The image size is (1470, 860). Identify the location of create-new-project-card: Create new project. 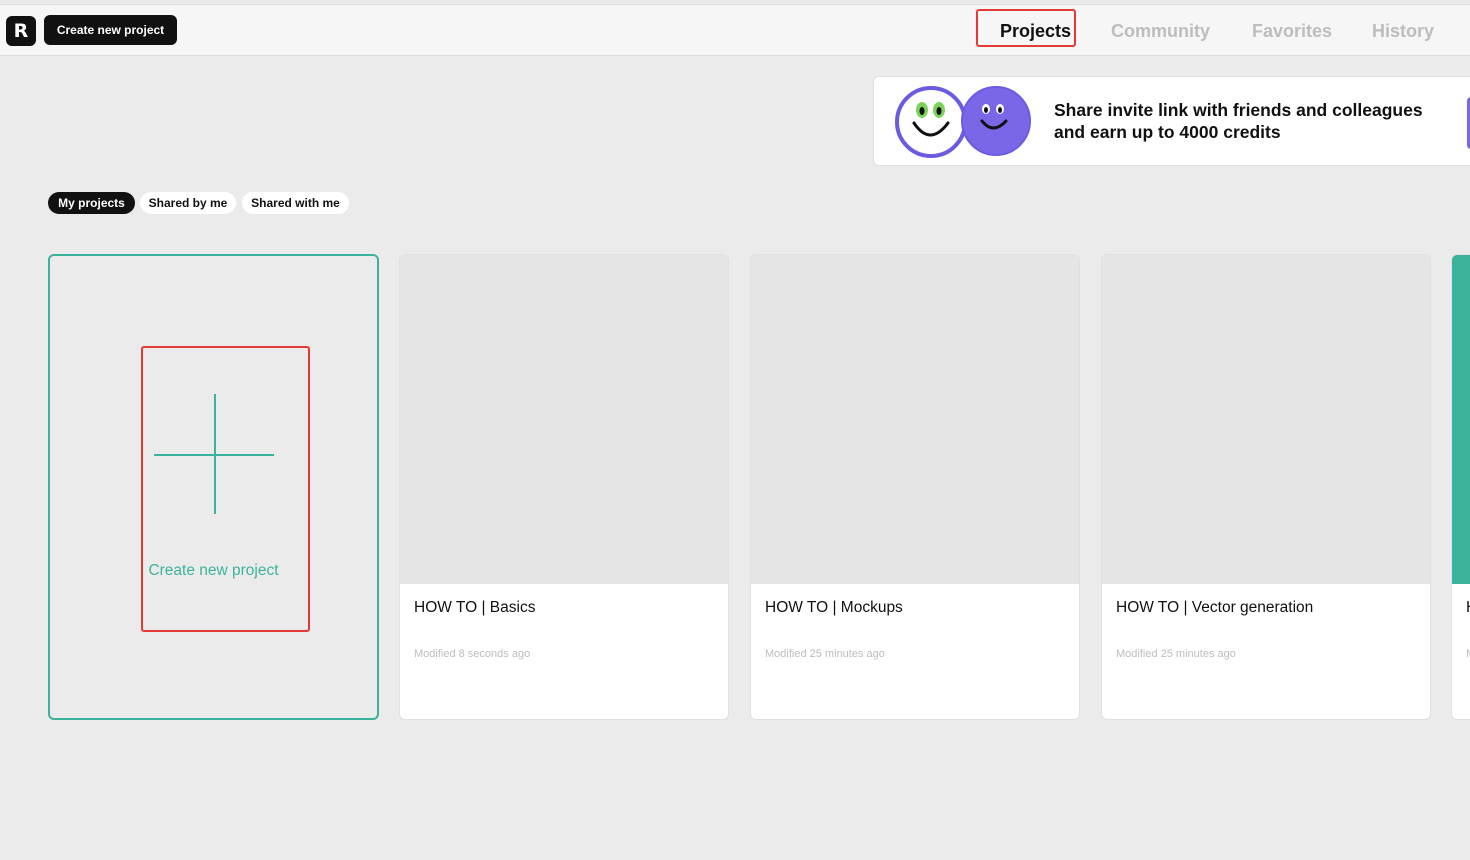
(213, 487).